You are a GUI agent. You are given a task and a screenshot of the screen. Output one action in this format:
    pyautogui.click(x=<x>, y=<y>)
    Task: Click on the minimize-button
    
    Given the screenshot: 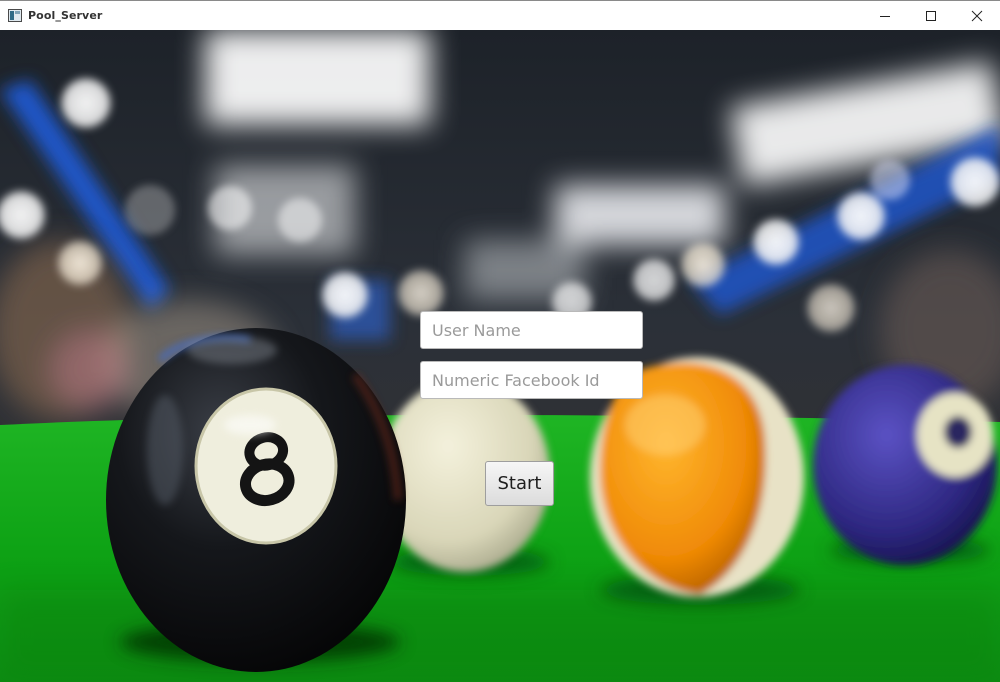 What is the action you would take?
    pyautogui.click(x=885, y=16)
    